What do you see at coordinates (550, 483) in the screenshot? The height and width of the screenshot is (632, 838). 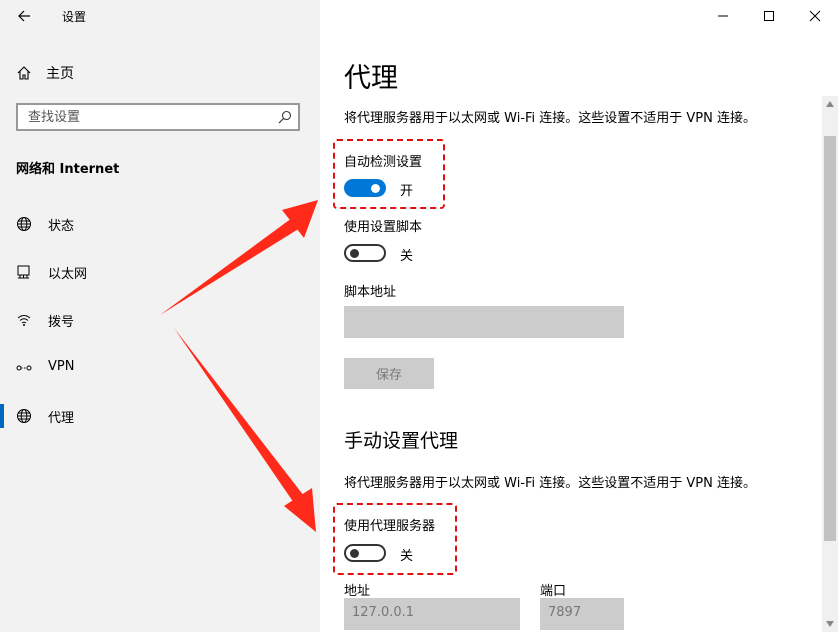 I see `manual-proxy-description: 将代理服务器用于以太网或 Wi-Fi 连接。这些设置不适用于 VPN 连接。` at bounding box center [550, 483].